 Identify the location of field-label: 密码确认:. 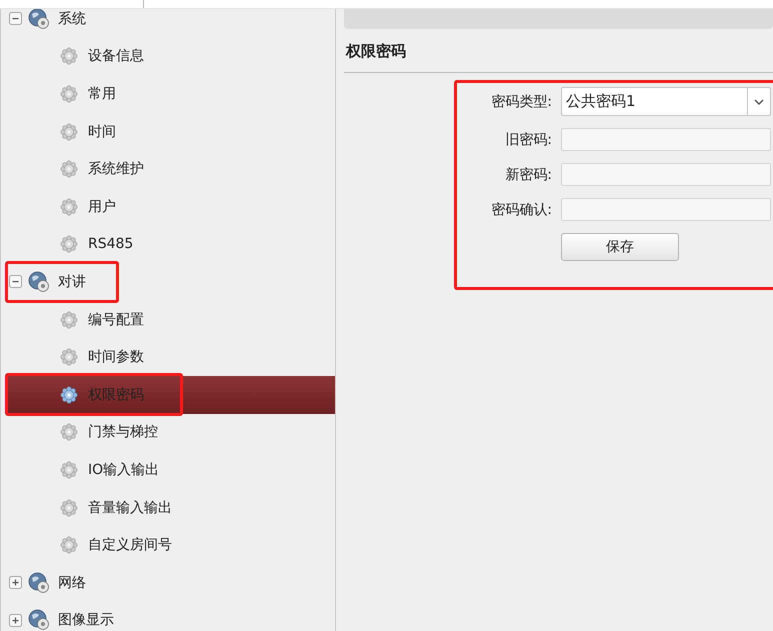
(521, 209).